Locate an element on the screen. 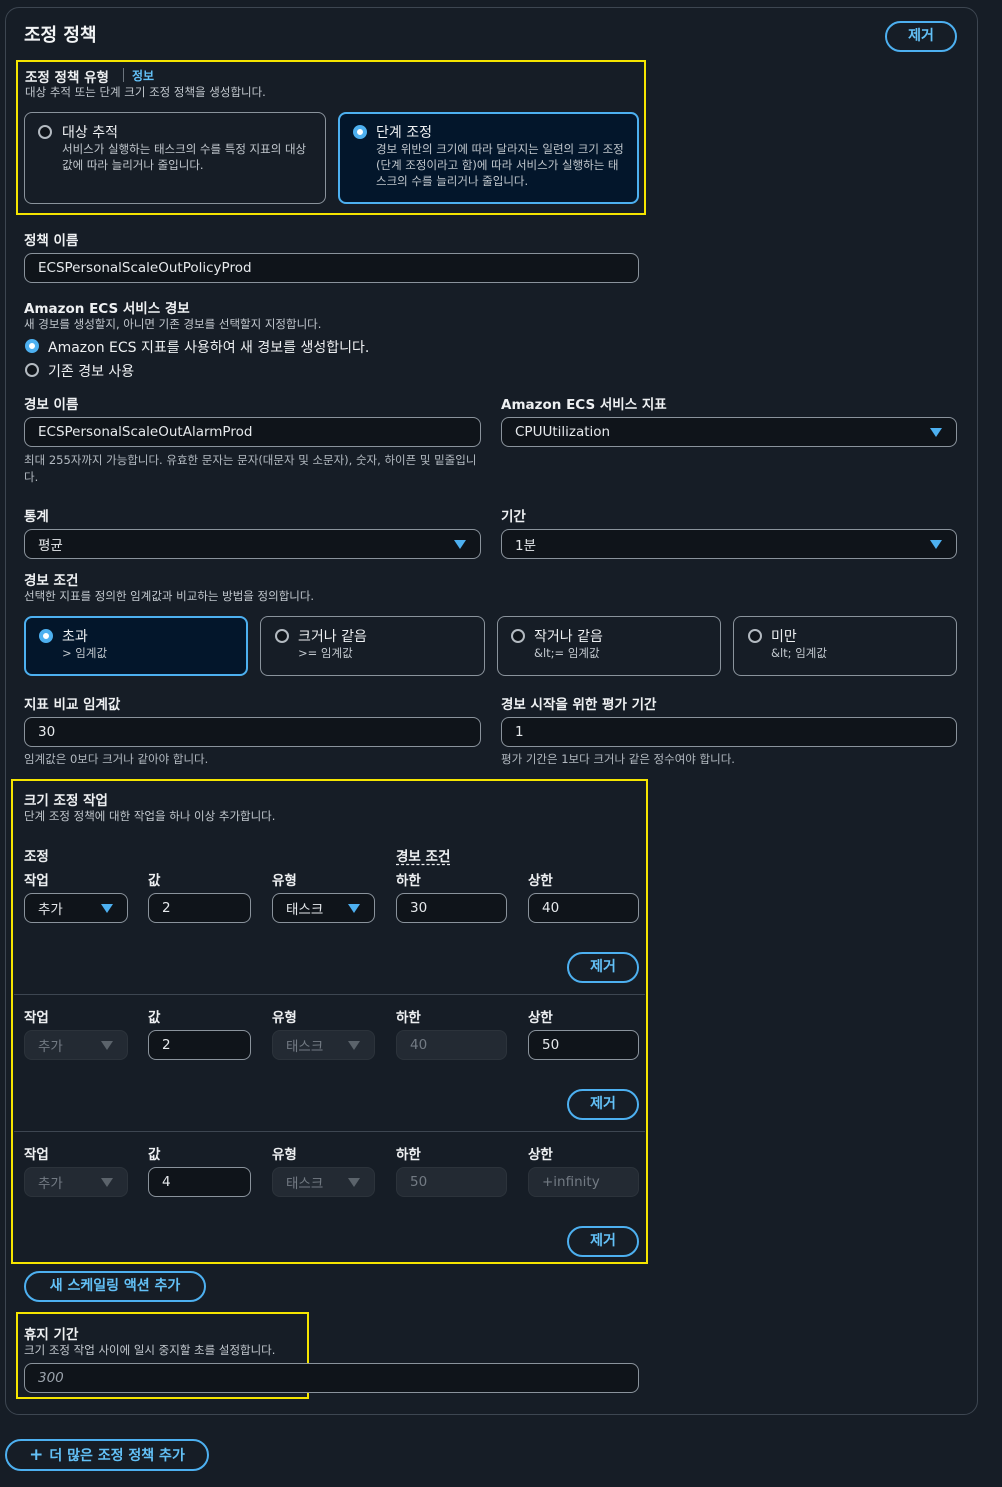  radio-step-scaling is located at coordinates (360, 132).